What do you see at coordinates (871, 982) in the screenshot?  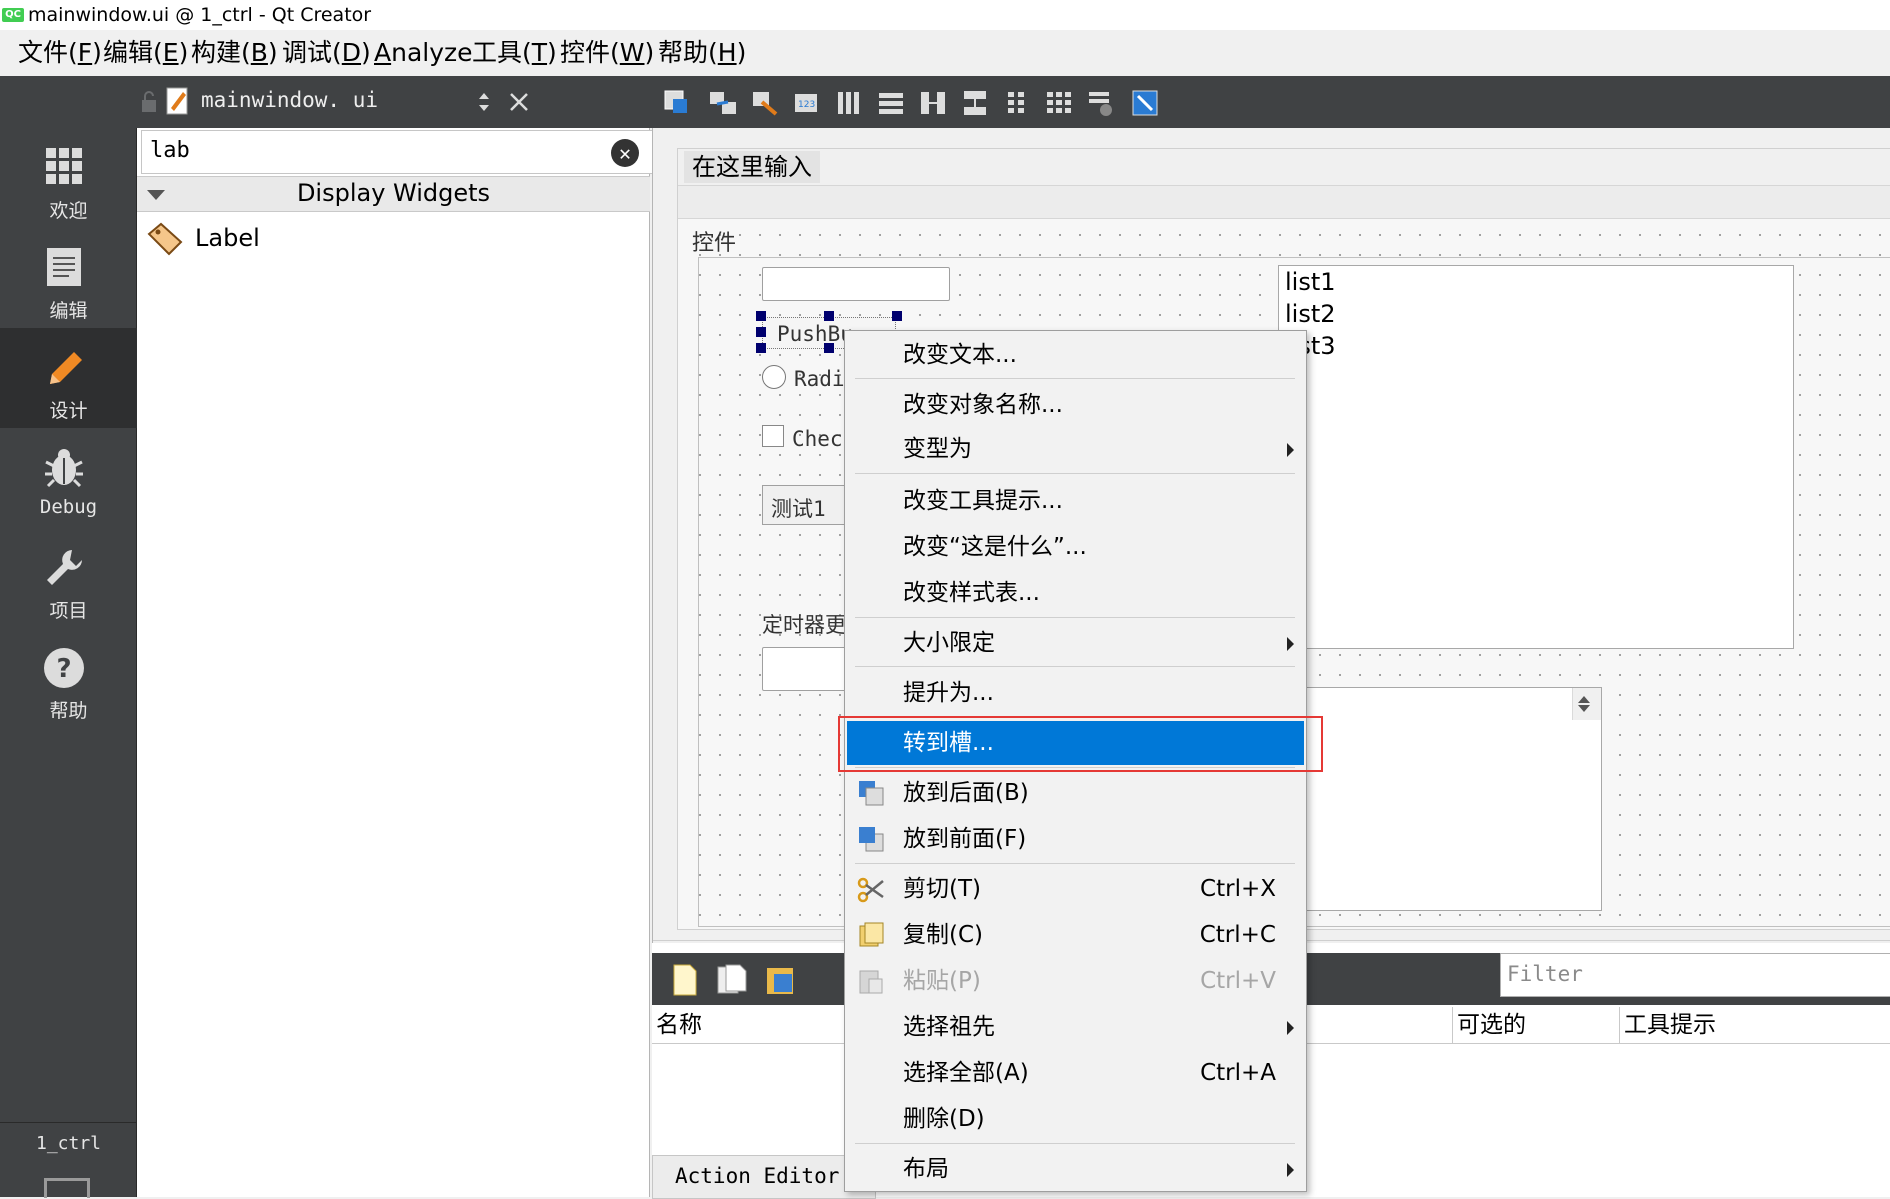 I see `paste-icon` at bounding box center [871, 982].